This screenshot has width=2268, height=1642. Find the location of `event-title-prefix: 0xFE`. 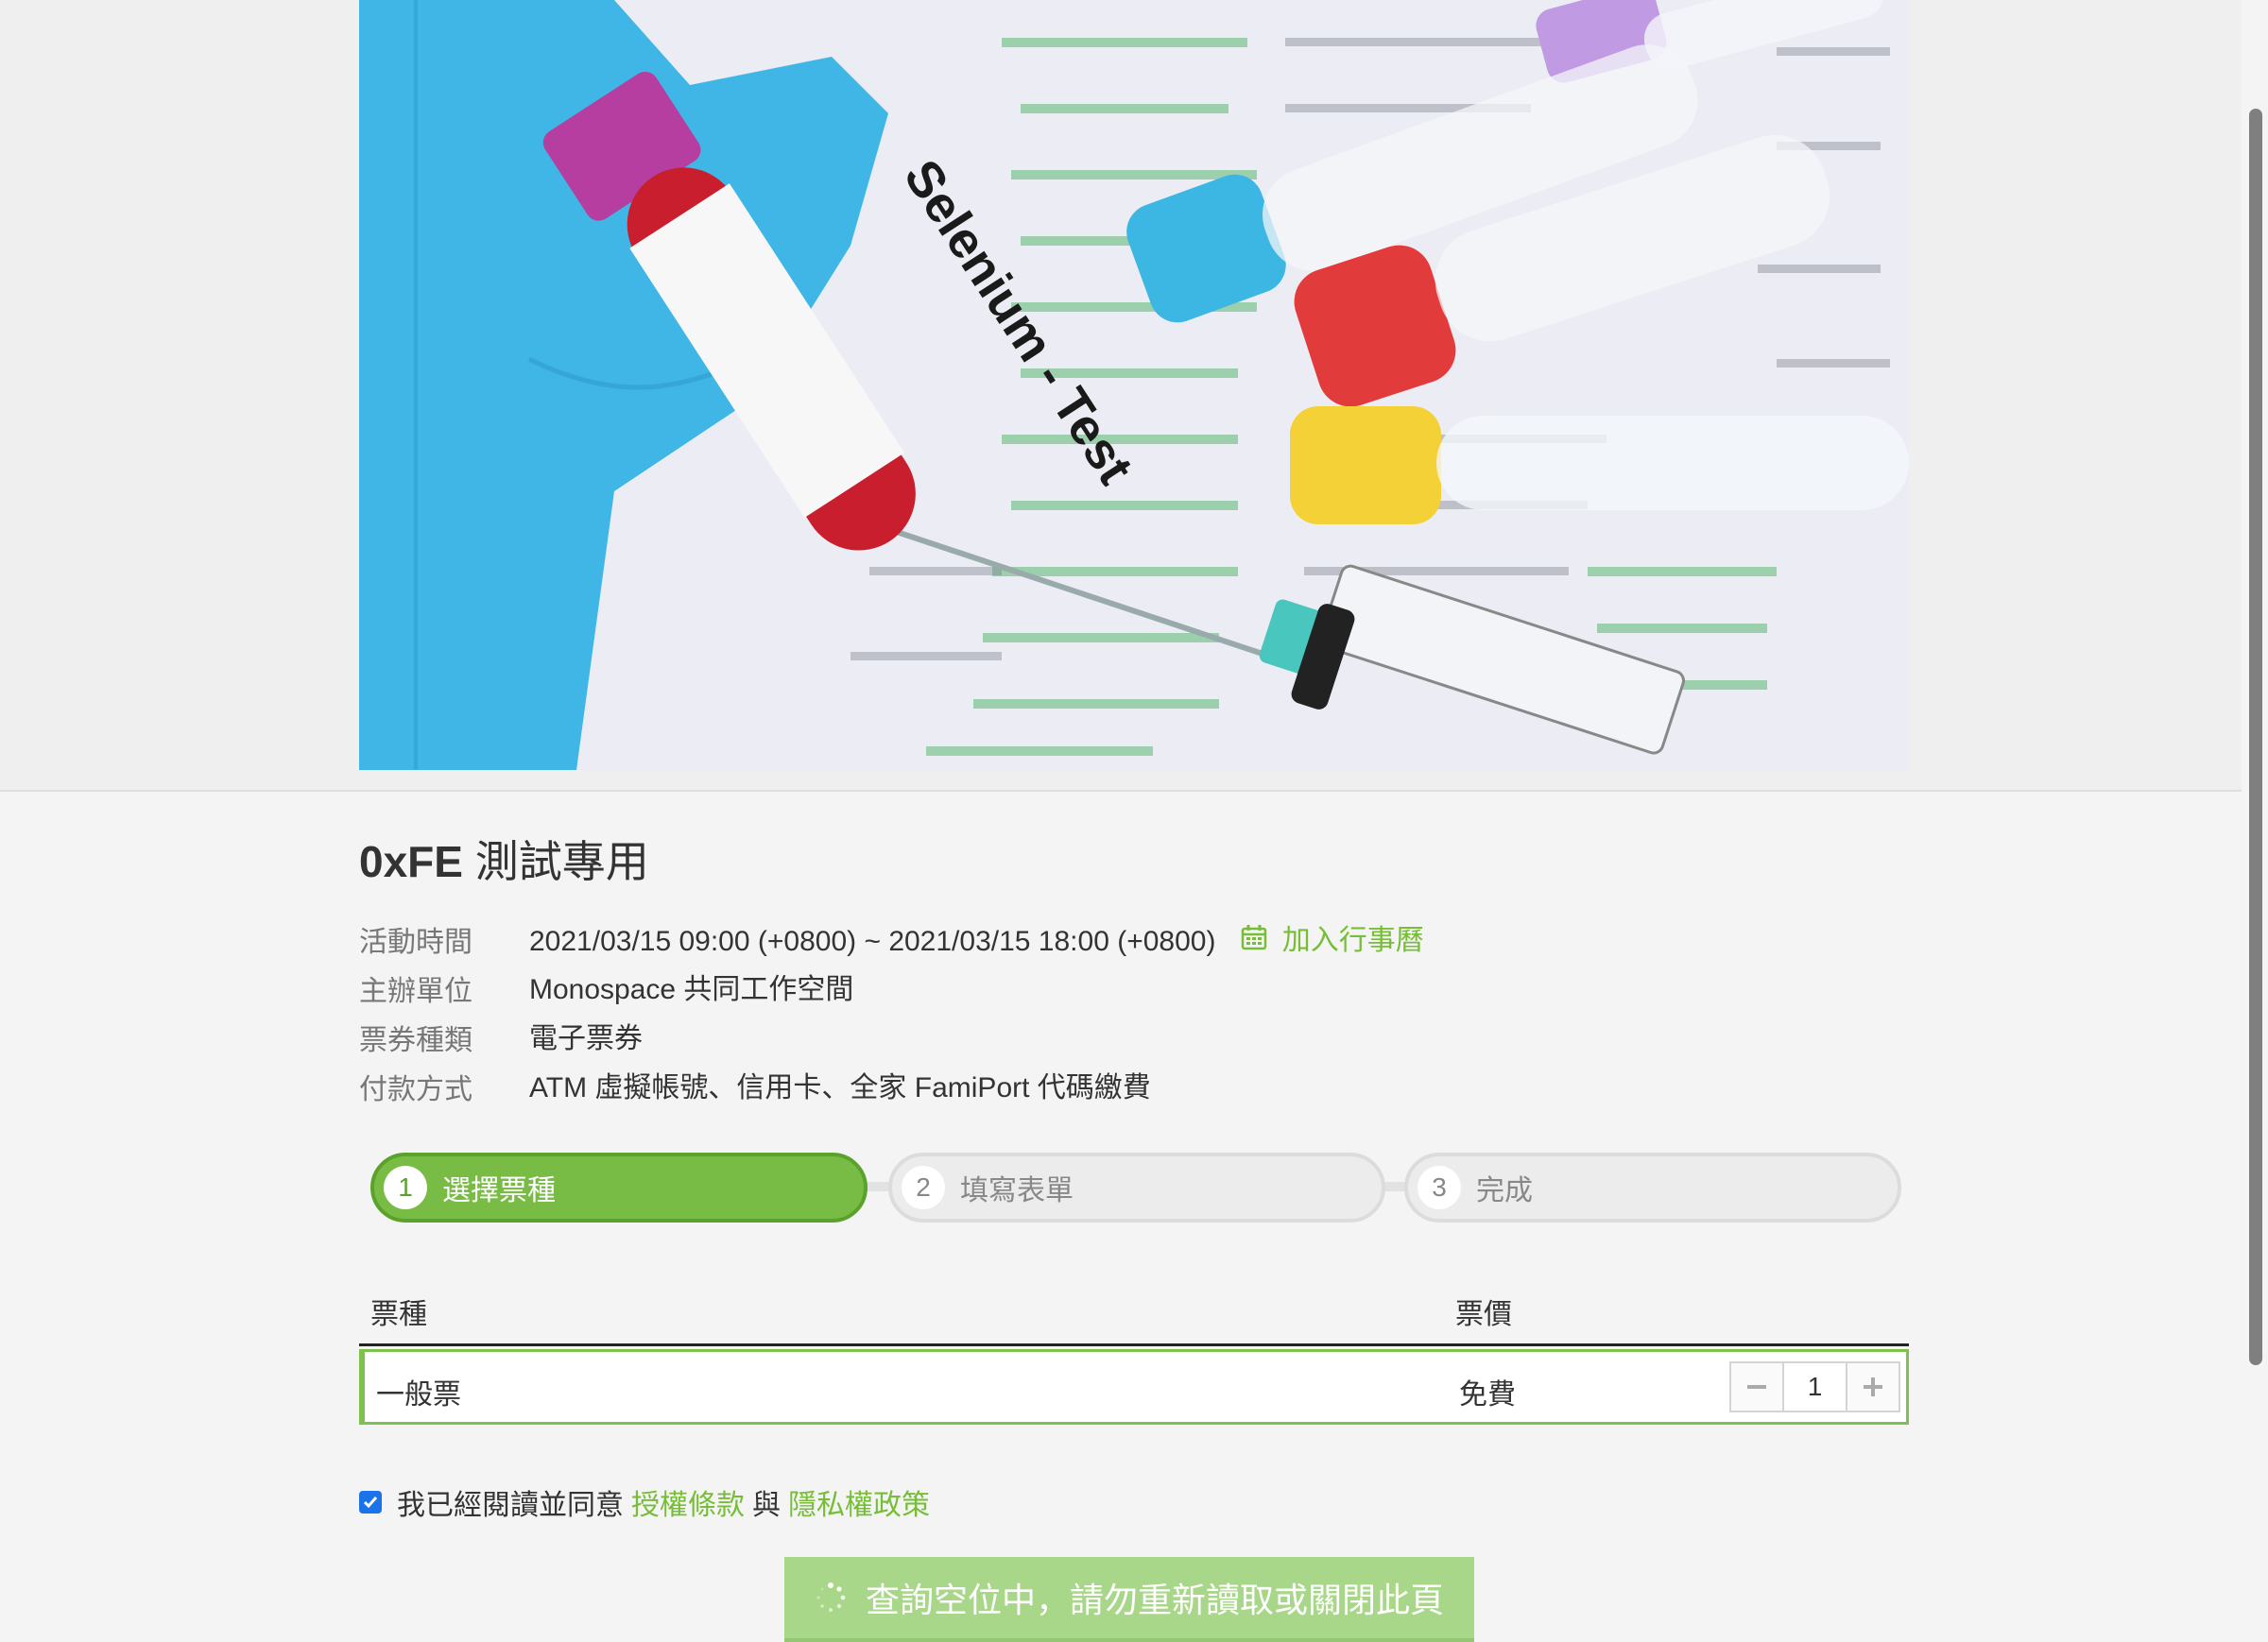

event-title-prefix: 0xFE is located at coordinates (411, 861).